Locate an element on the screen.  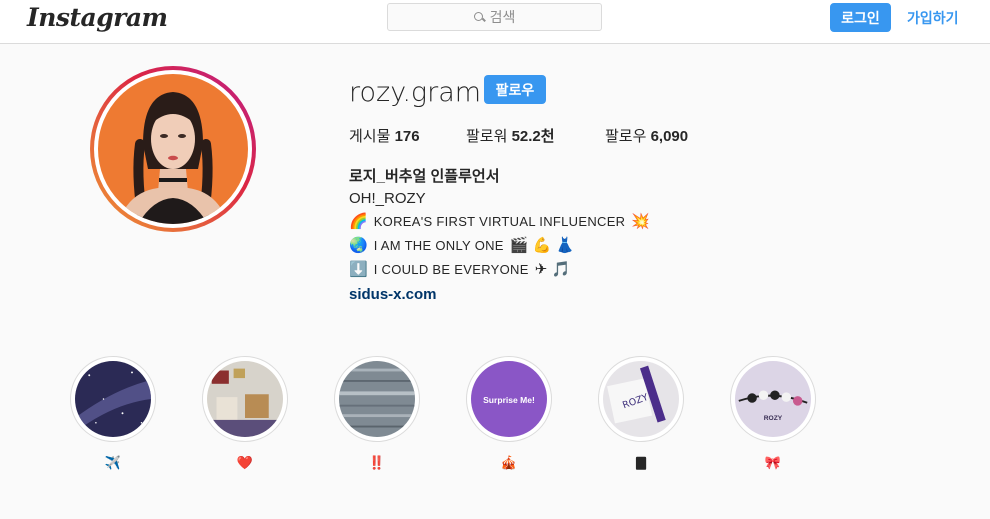
rozy-paper-image: ROZY is located at coordinates (641, 399).